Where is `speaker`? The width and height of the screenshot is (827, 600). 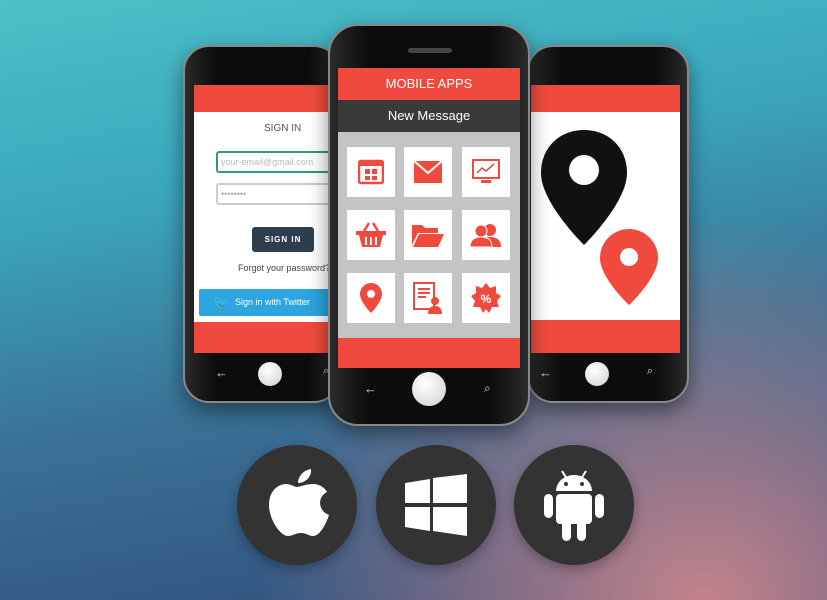 speaker is located at coordinates (430, 50).